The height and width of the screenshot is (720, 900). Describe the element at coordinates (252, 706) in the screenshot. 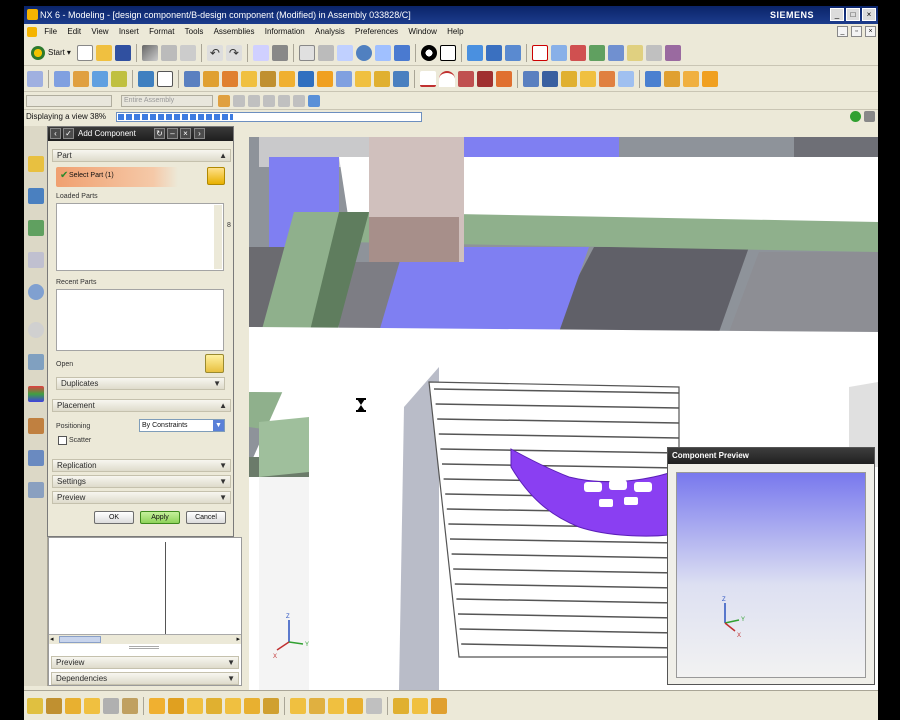

I see `sequence-icon` at that location.